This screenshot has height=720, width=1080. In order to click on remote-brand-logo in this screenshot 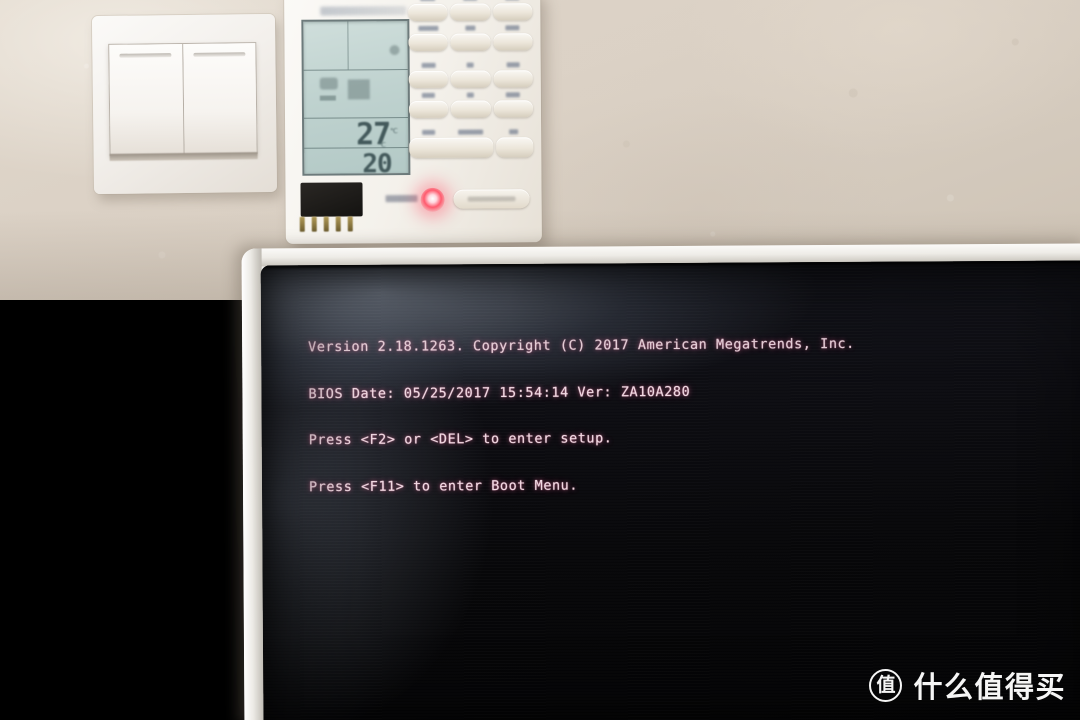, I will do `click(363, 11)`.